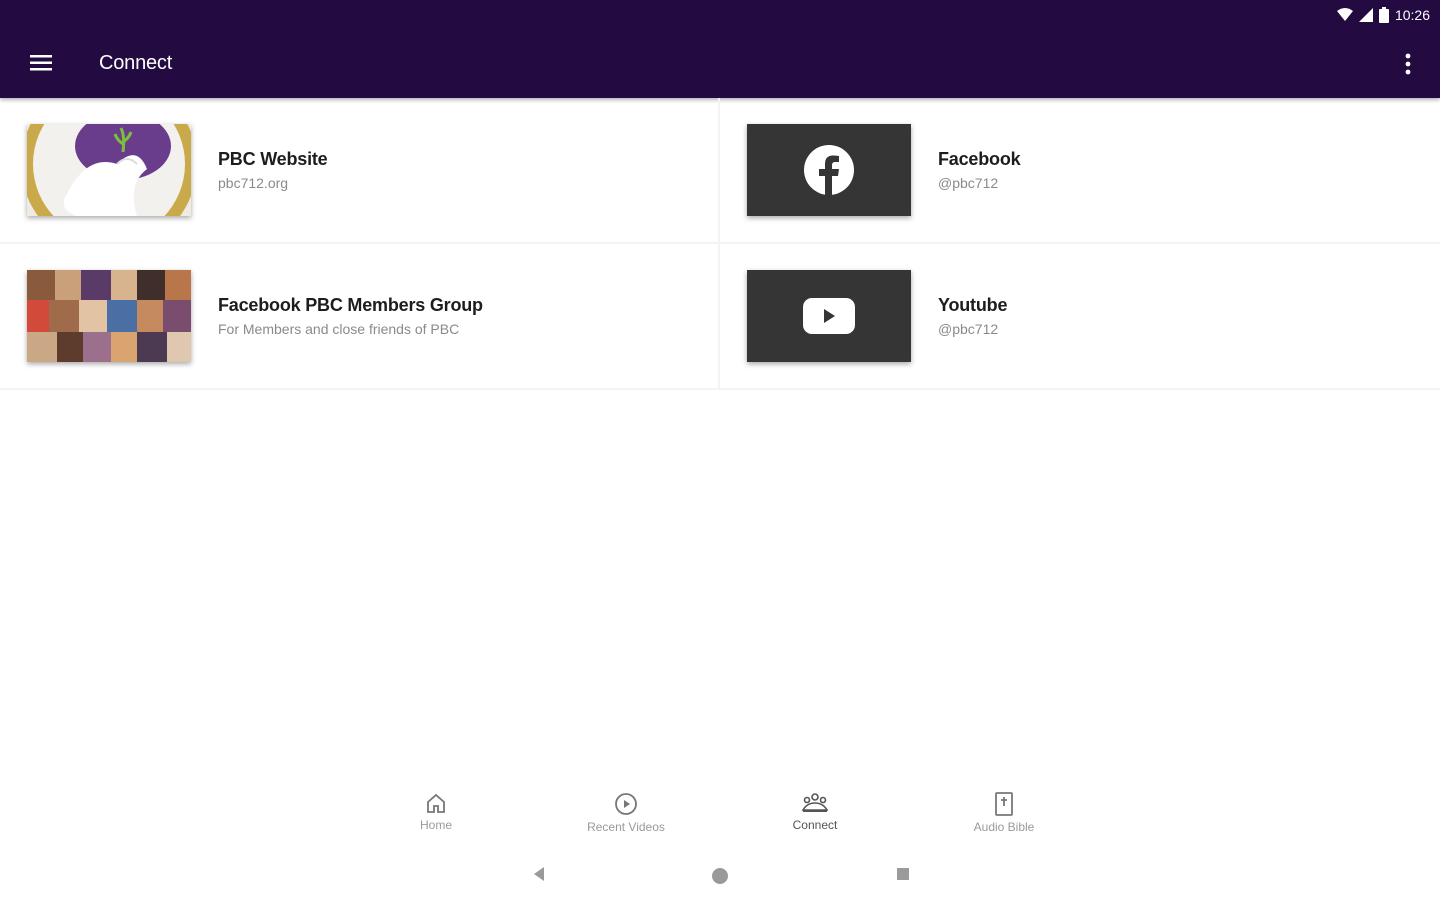 The image size is (1440, 900). Describe the element at coordinates (815, 802) in the screenshot. I see `people-icon` at that location.